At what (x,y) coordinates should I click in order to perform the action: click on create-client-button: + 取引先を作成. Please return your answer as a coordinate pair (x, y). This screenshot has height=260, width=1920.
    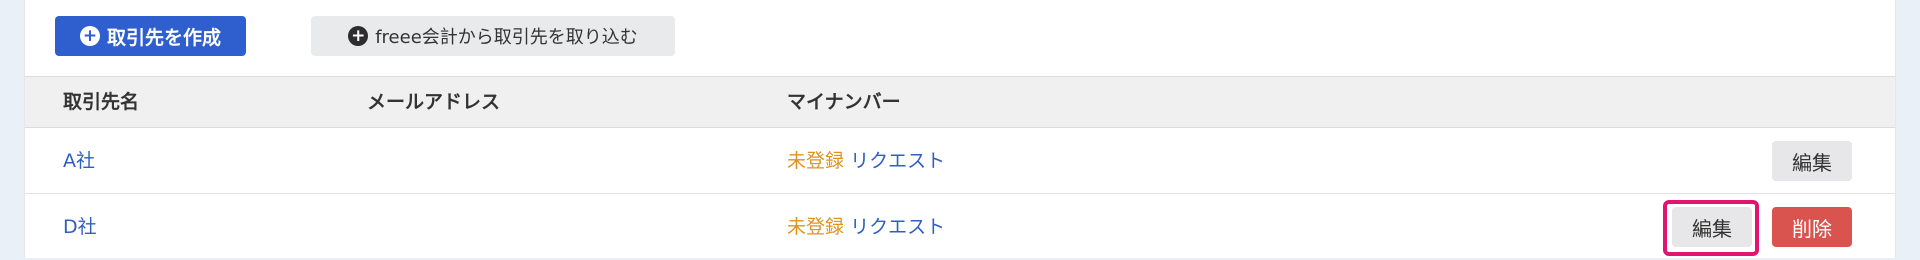
    Looking at the image, I should click on (150, 36).